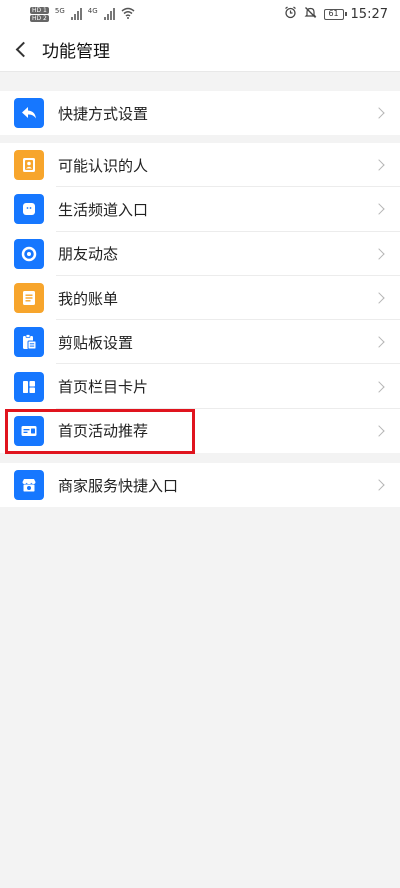 The width and height of the screenshot is (400, 888). I want to click on nav-bar: 功能管理, so click(200, 50).